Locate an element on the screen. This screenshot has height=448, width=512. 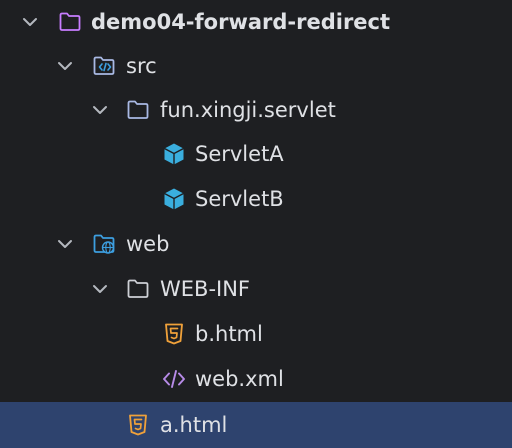
tree-item-label: ServletB is located at coordinates (239, 199).